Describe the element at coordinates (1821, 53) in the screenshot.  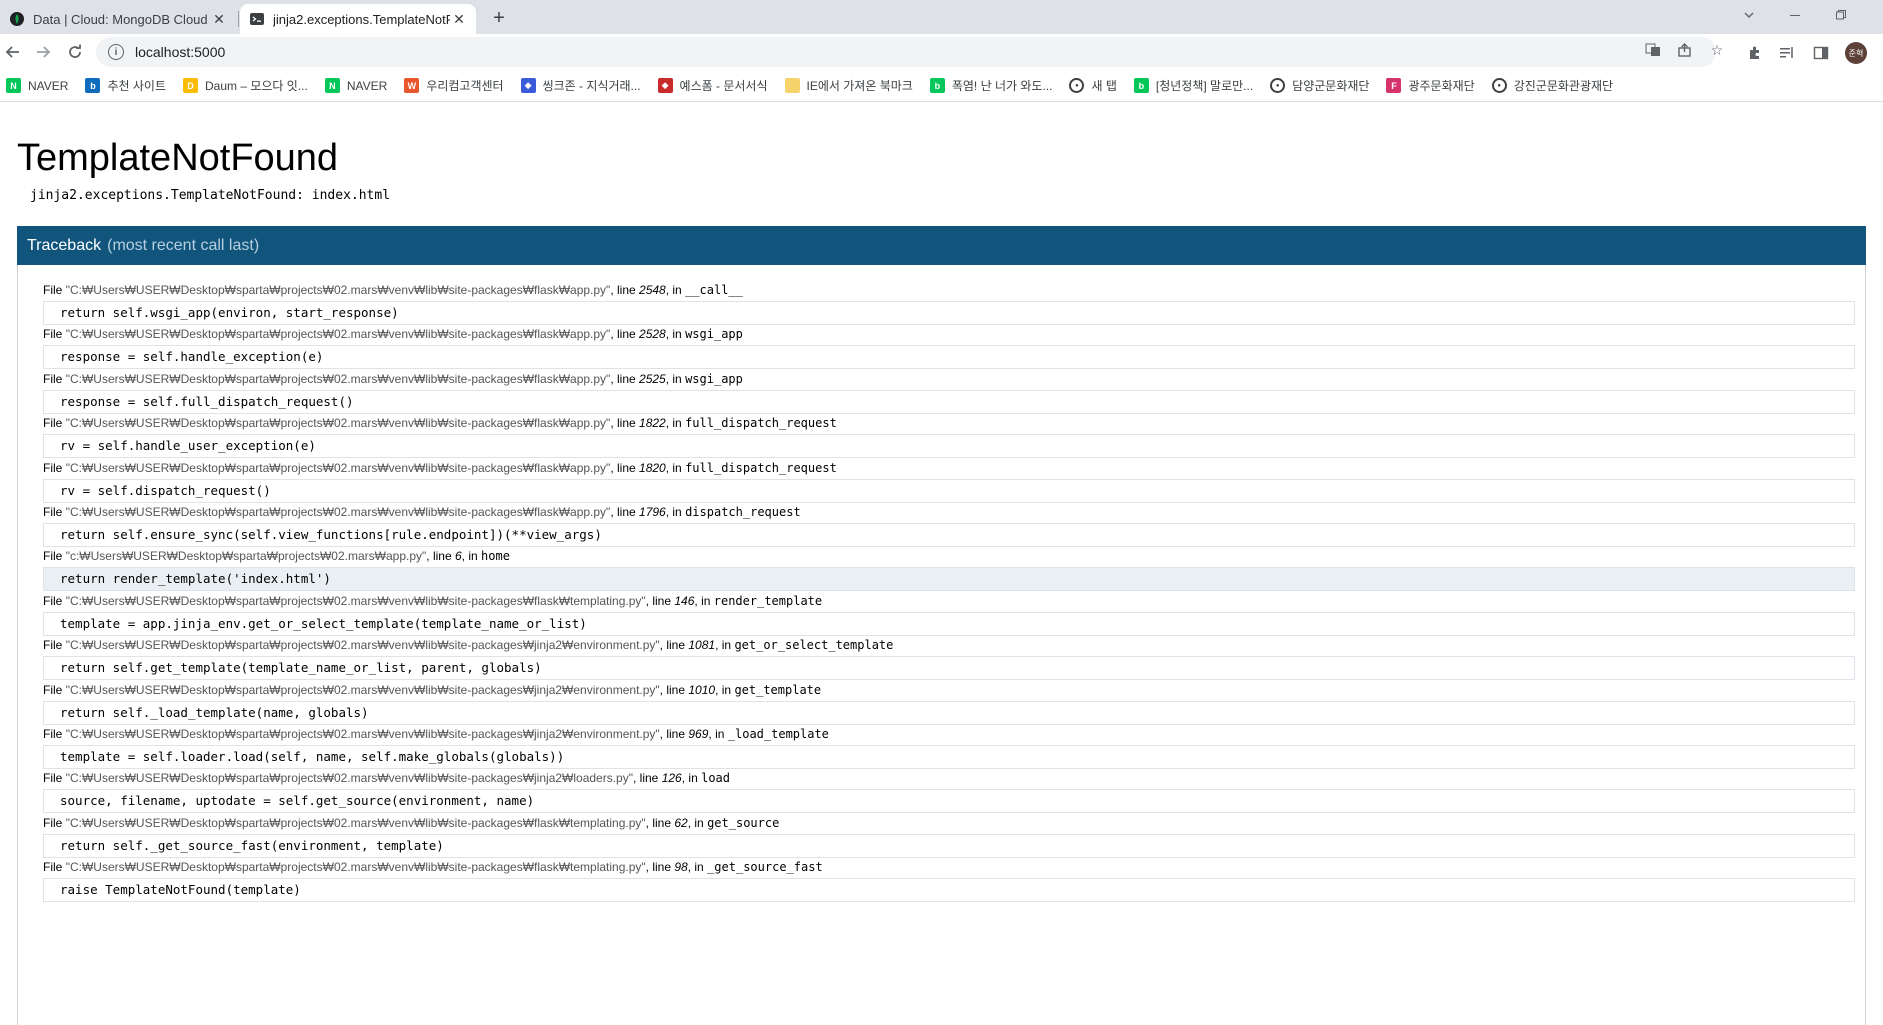
I see `side-panel-icon` at that location.